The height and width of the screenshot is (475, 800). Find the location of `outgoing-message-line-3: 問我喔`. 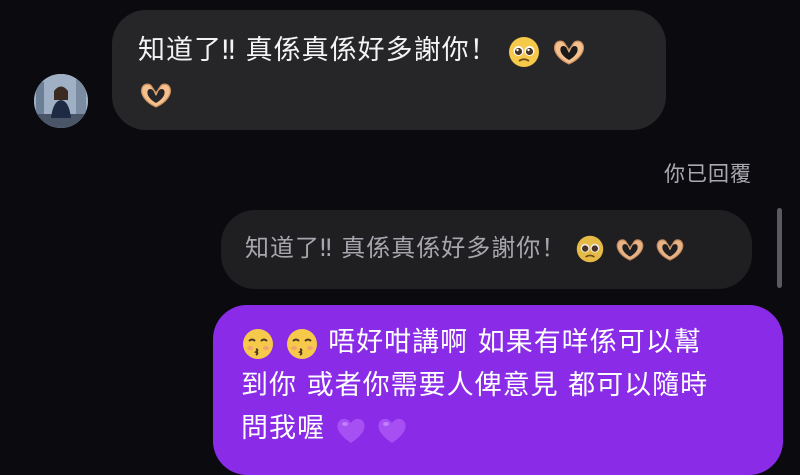

outgoing-message-line-3: 問我喔 is located at coordinates (283, 428).